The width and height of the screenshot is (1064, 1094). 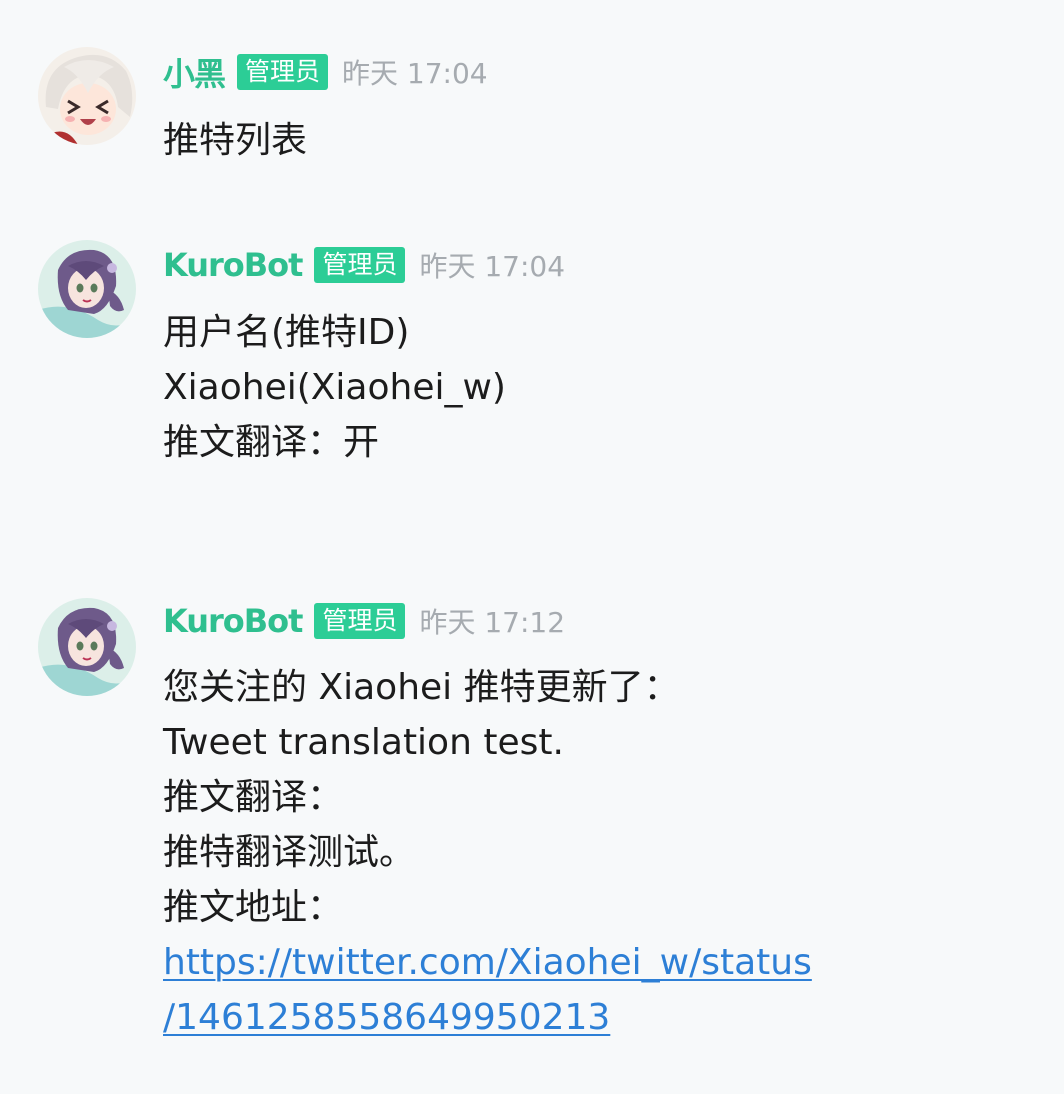 I want to click on message-line: 推文翻译：开, so click(x=271, y=442).